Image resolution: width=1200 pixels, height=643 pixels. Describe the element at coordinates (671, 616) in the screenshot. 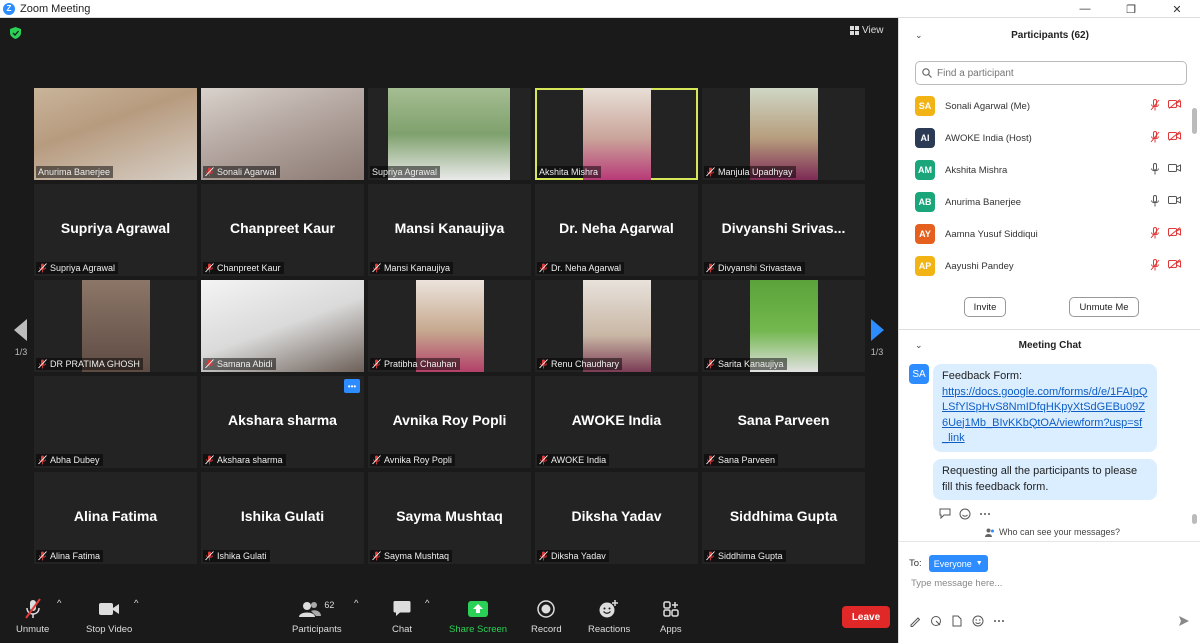

I see `apps-button: Apps` at that location.